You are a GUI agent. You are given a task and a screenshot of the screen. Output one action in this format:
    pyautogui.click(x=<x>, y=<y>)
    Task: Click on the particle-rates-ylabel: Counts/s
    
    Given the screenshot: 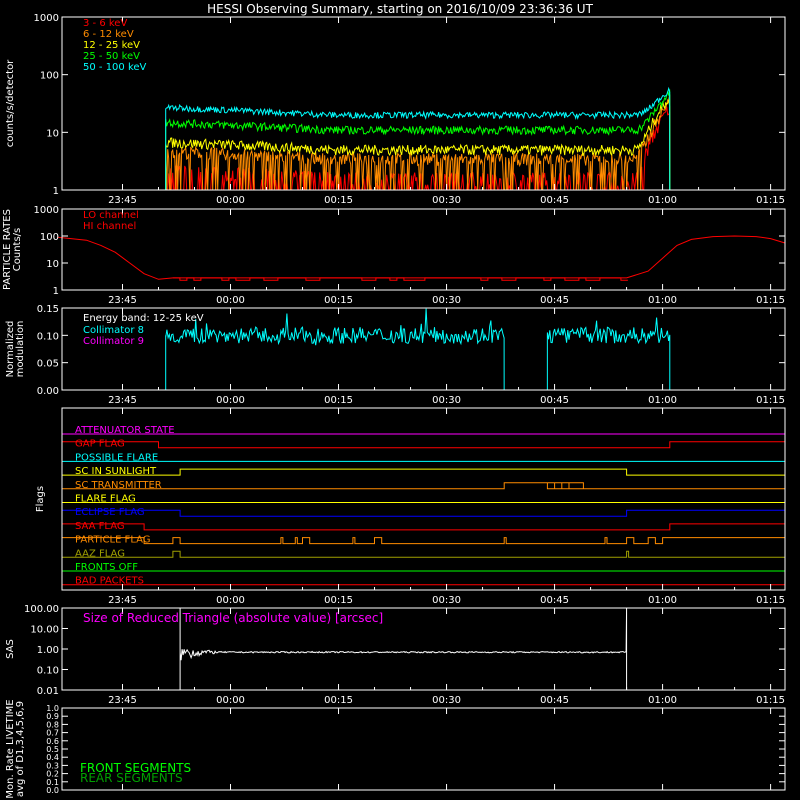 What is the action you would take?
    pyautogui.click(x=17, y=250)
    